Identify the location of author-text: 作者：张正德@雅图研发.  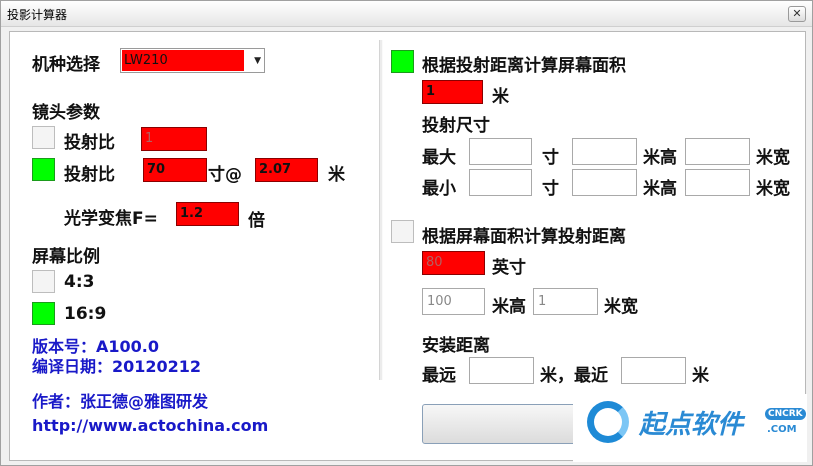
(120, 401).